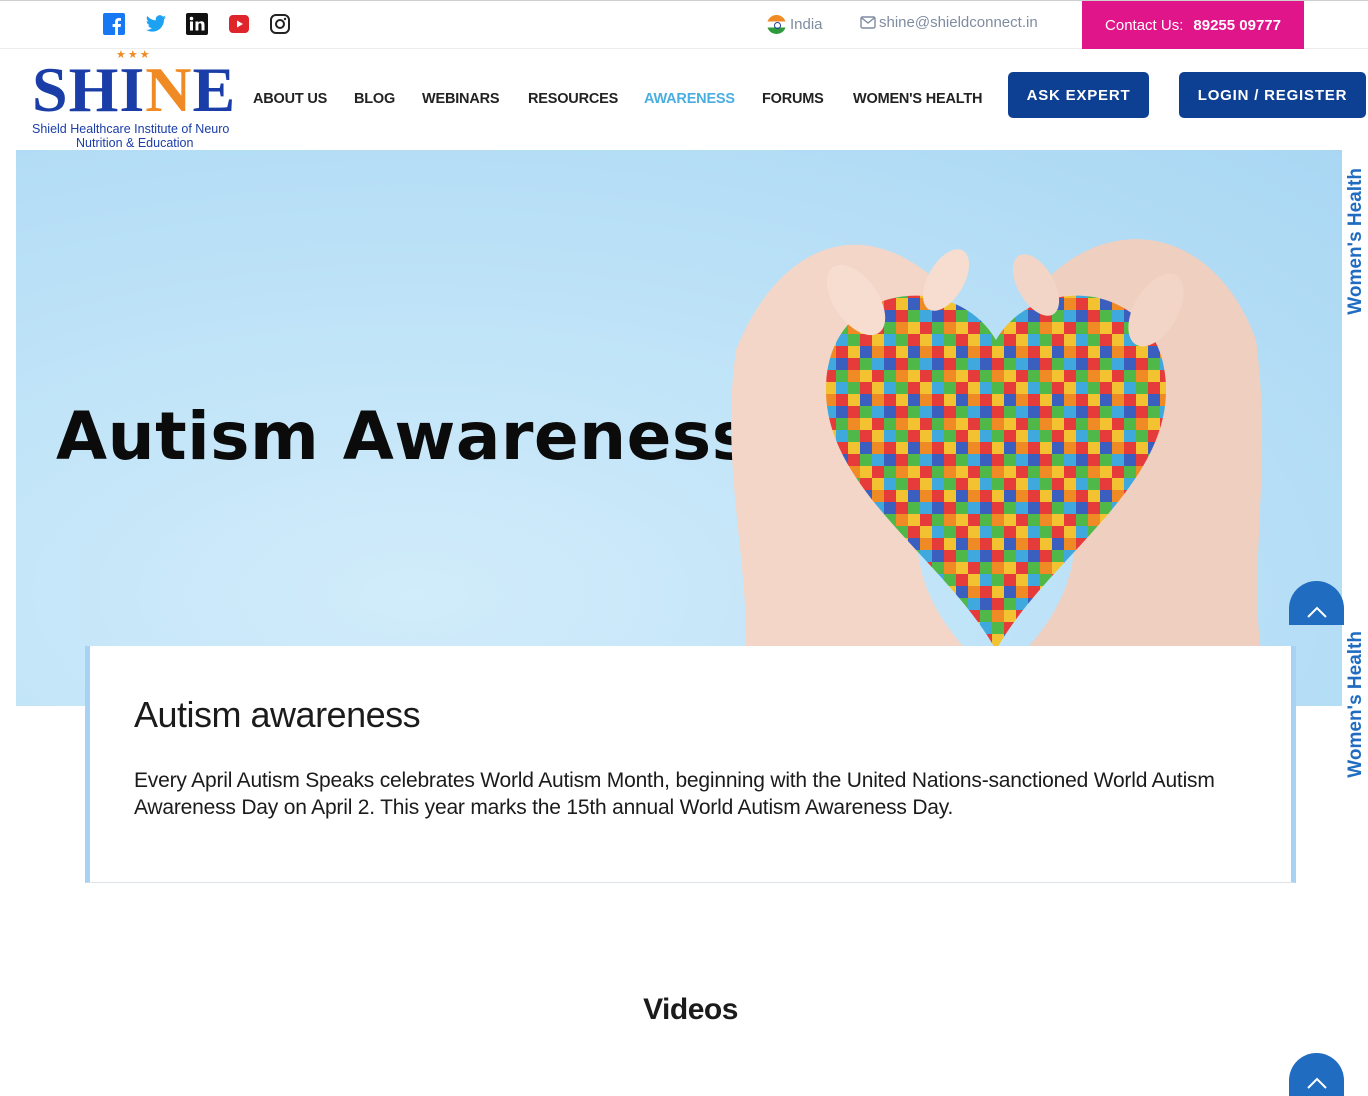 This screenshot has width=1368, height=1096. I want to click on hero-title: Autism Awareness, so click(404, 436).